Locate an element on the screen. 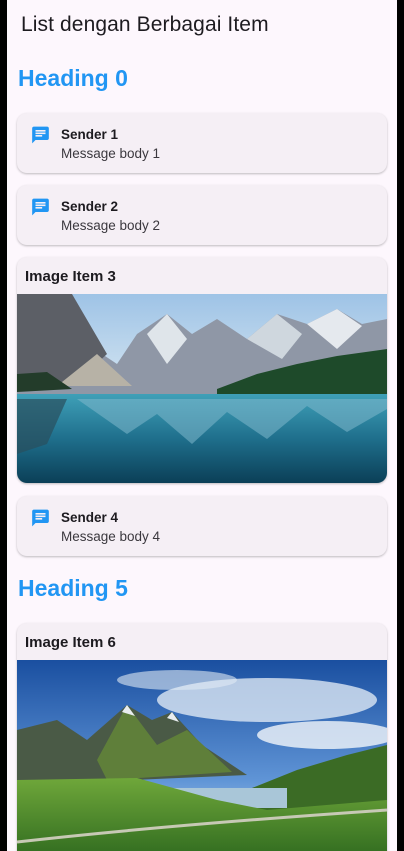 The height and width of the screenshot is (851, 404). image-item-title: Image Item 3 is located at coordinates (70, 276).